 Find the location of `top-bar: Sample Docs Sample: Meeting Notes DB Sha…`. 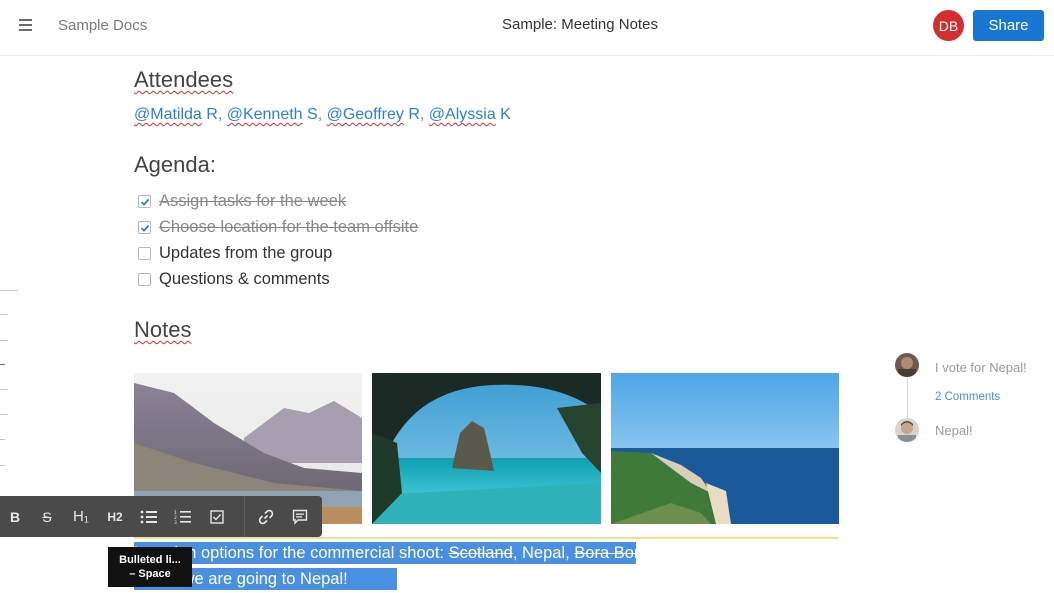

top-bar: Sample Docs Sample: Meeting Notes DB Sha… is located at coordinates (527, 28).